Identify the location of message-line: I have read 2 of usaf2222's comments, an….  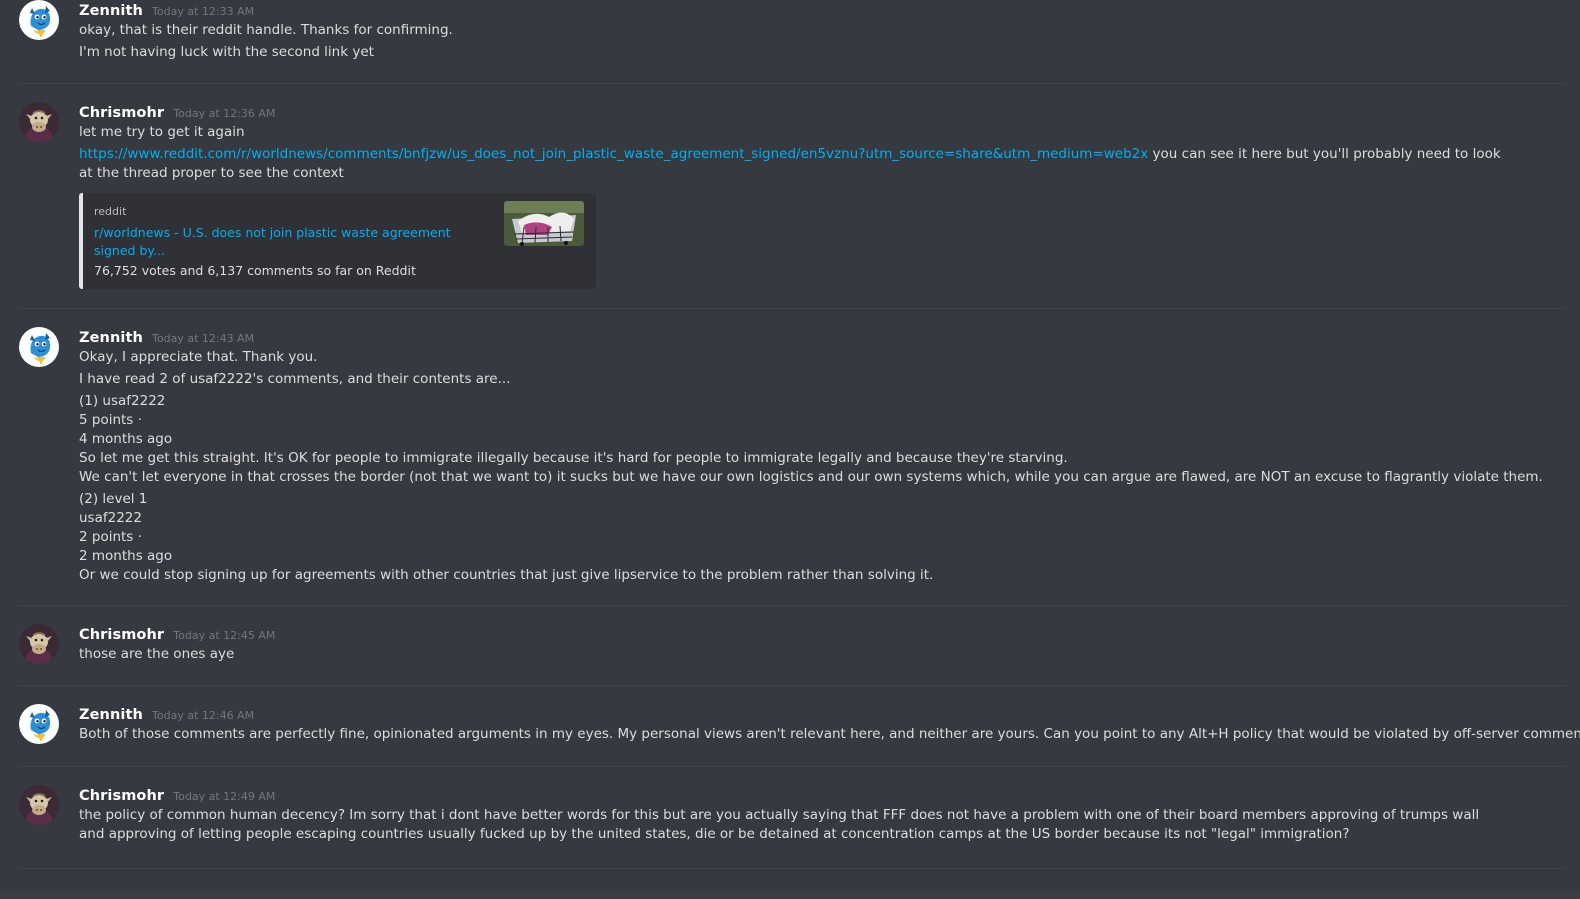
(295, 379).